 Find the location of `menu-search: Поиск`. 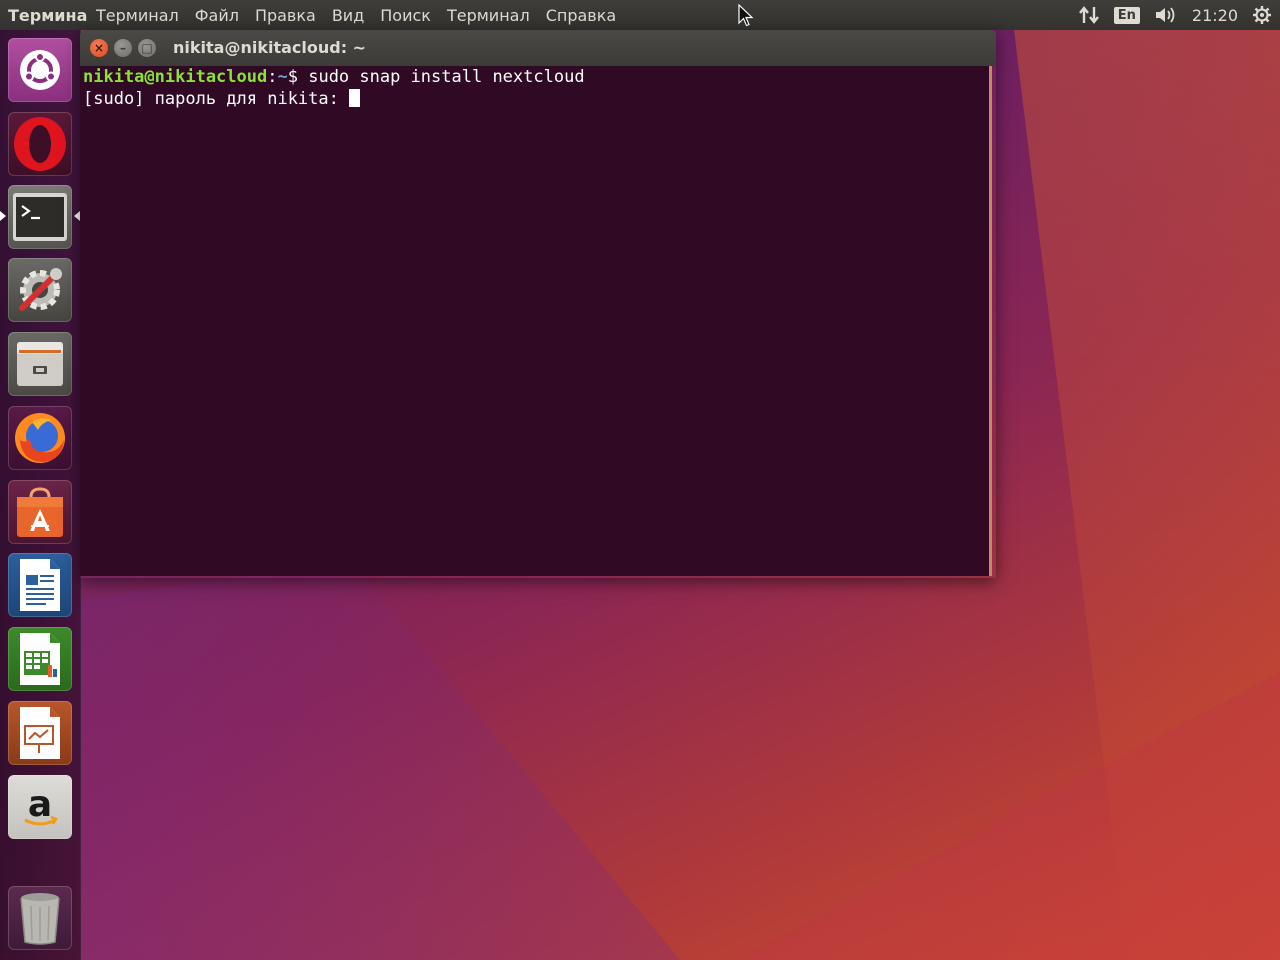

menu-search: Поиск is located at coordinates (405, 15).